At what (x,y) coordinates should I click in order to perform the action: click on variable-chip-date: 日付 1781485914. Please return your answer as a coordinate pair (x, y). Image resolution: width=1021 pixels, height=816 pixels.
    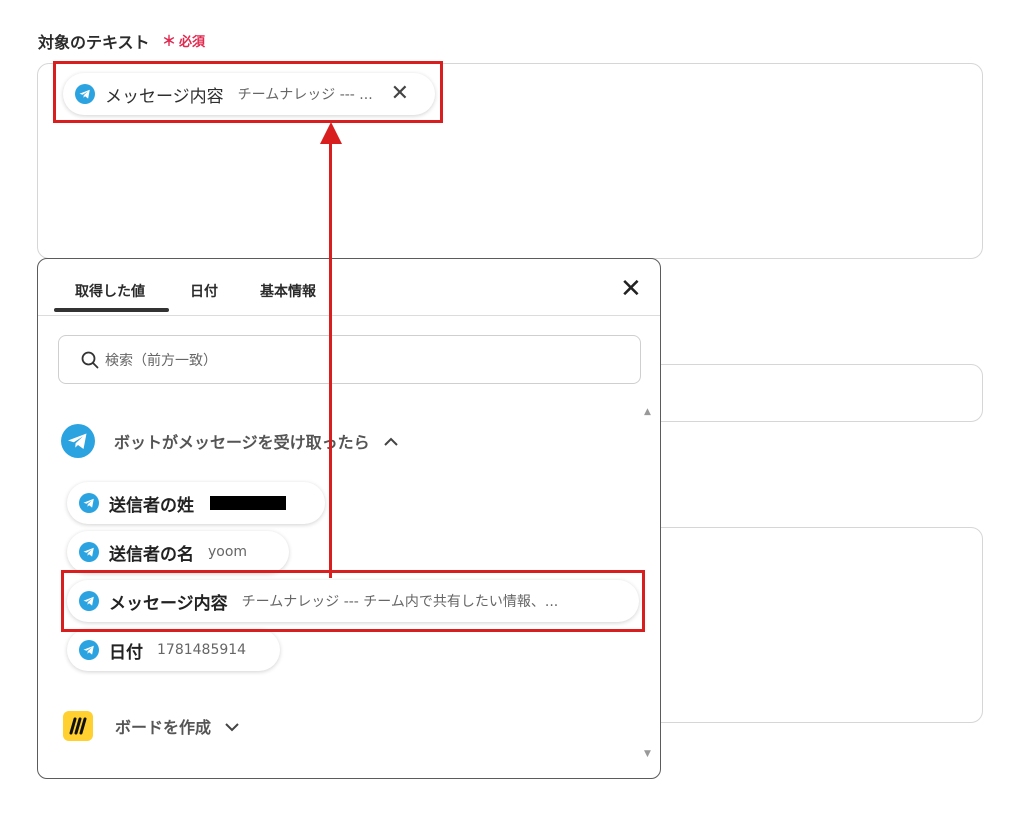
    Looking at the image, I should click on (173, 650).